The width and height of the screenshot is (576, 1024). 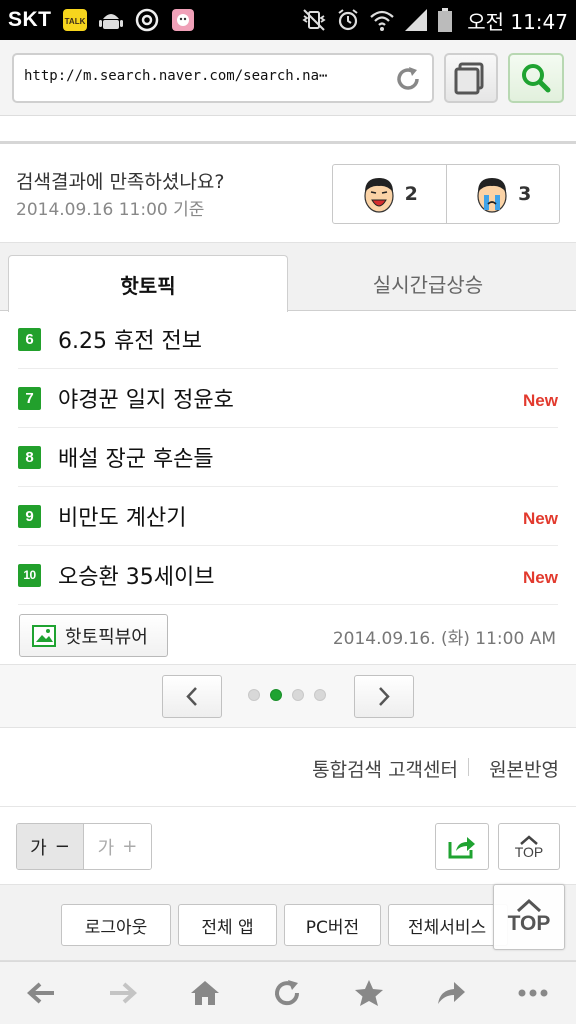 I want to click on status-bar-left: SKT TALK, so click(x=102, y=20).